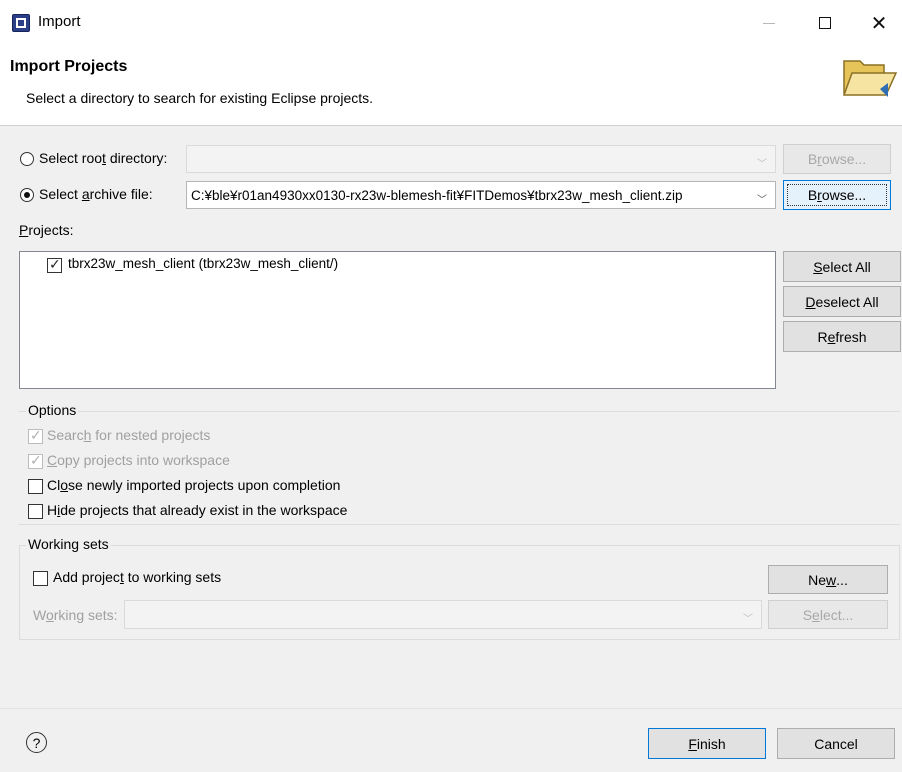 The width and height of the screenshot is (902, 772). I want to click on root-directory-combo: ﹀, so click(481, 159).